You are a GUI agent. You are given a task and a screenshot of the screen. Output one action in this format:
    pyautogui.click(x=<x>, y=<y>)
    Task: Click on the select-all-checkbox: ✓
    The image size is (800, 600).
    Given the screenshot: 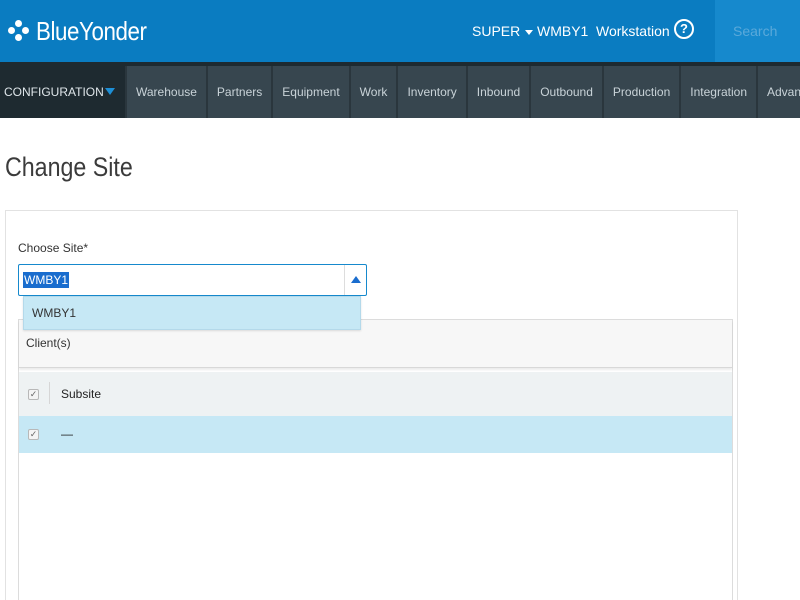 What is the action you would take?
    pyautogui.click(x=33, y=394)
    